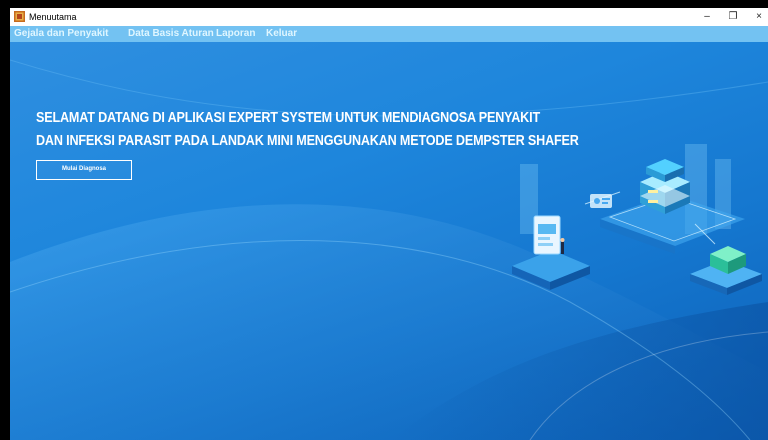  Describe the element at coordinates (707, 17) in the screenshot. I see `minimize-button: –` at that location.